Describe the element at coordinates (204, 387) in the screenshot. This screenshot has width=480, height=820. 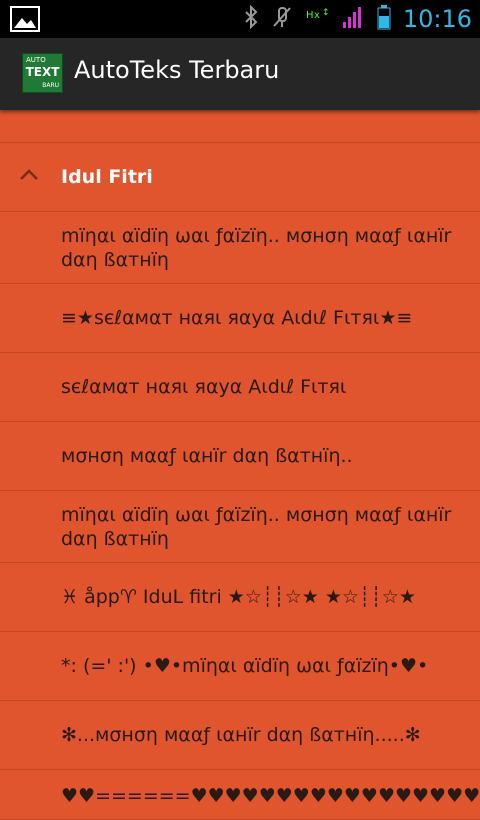
I see `list-item-text: ѕєℓαмαт нαяι яαуα Αιdιℓ Fιтяι` at that location.